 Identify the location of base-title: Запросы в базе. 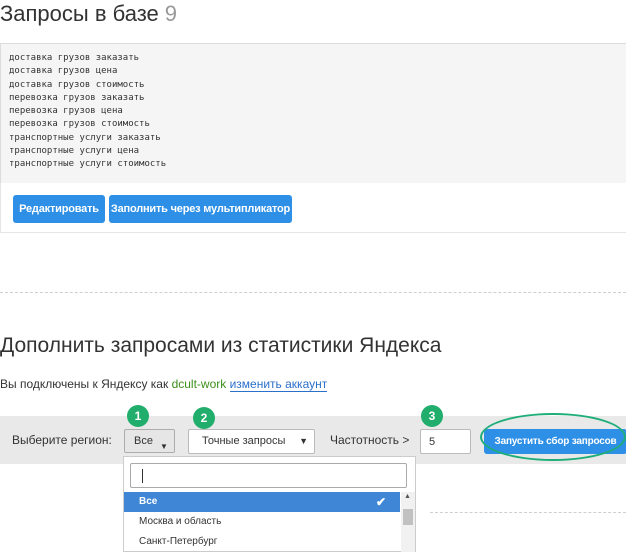
(79, 13).